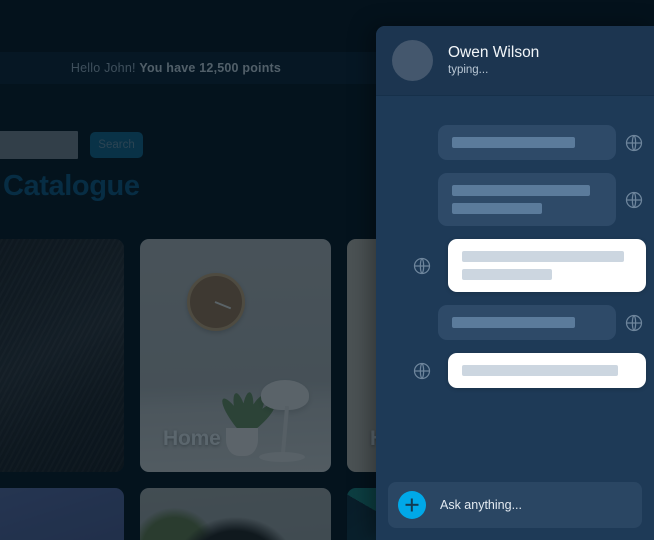 The height and width of the screenshot is (540, 654). I want to click on greeting-points: You have 12,500 points, so click(210, 68).